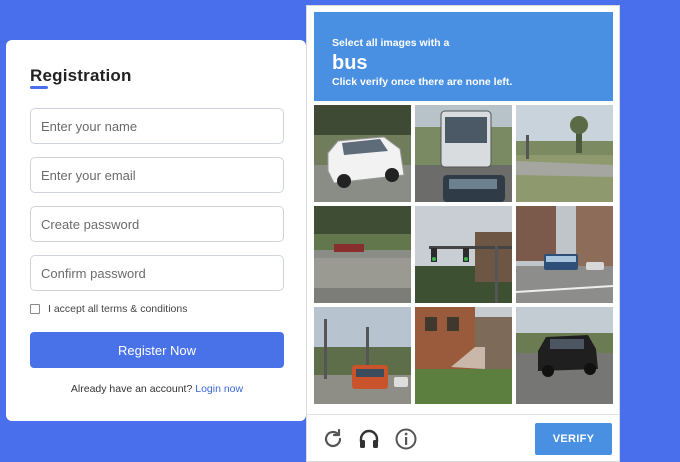  I want to click on confirm-password-input, so click(157, 273).